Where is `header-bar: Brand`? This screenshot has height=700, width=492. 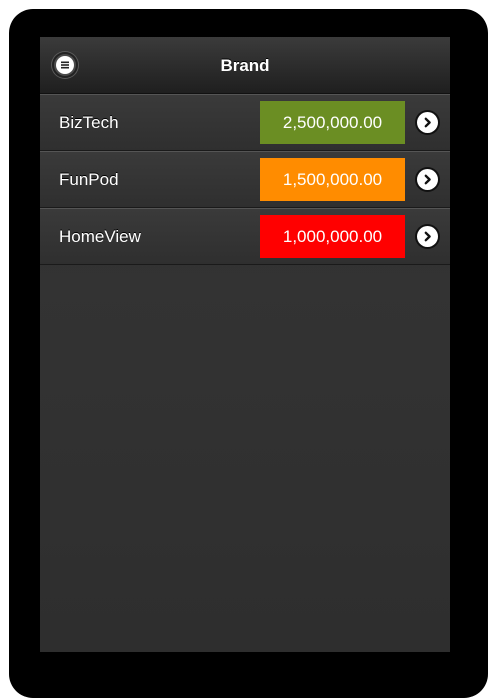
header-bar: Brand is located at coordinates (245, 65).